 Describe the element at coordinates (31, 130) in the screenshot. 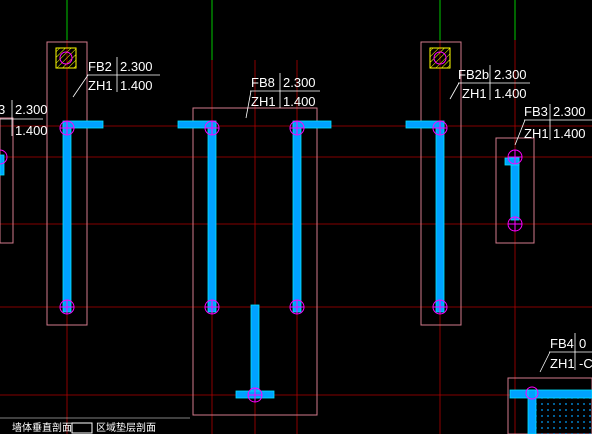

I see `tag-fb3l-subval: 1.400` at that location.